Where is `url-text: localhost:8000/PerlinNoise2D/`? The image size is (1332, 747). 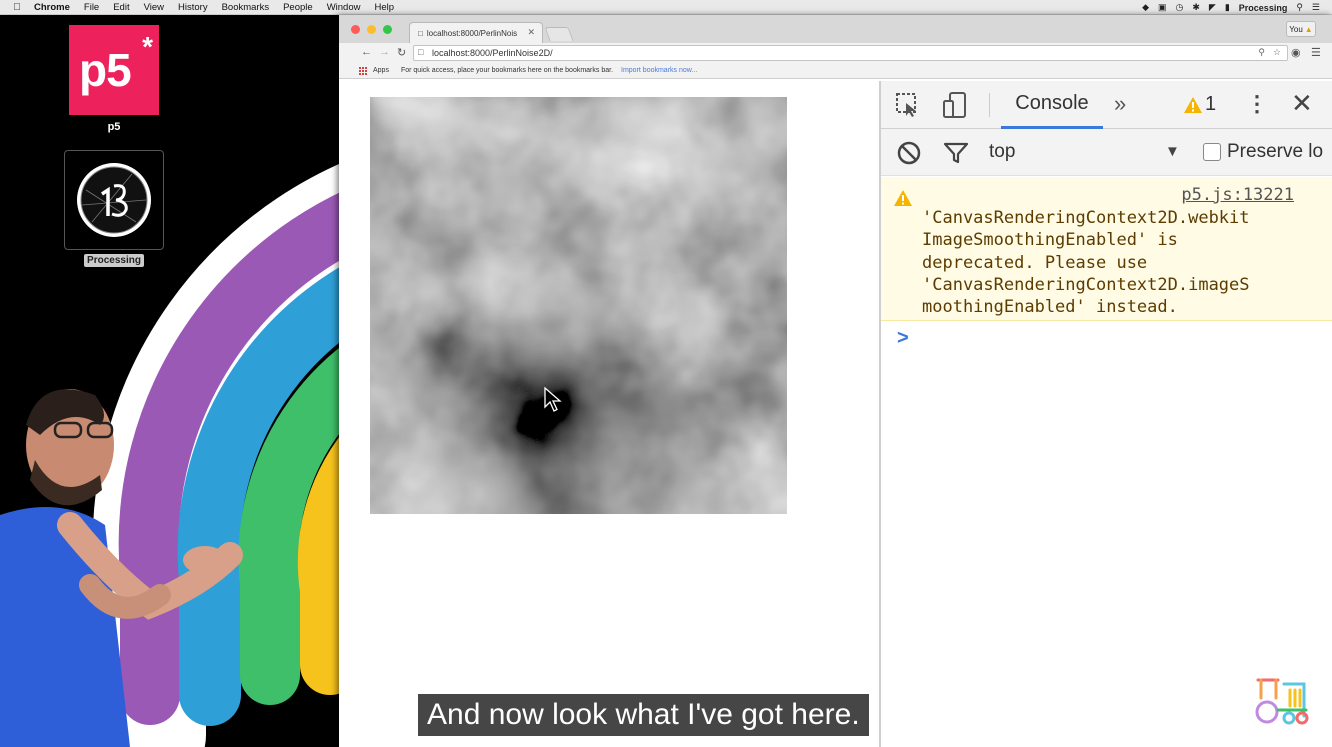 url-text: localhost:8000/PerlinNoise2D/ is located at coordinates (492, 53).